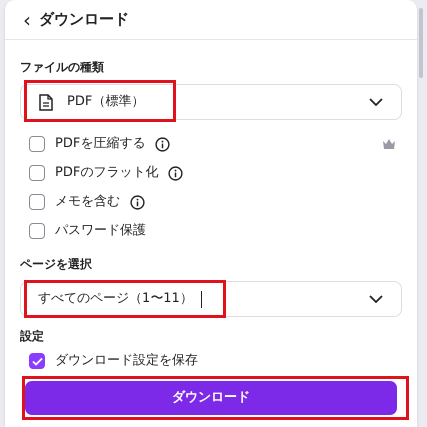  I want to click on option-label: メモを含む, so click(87, 202).